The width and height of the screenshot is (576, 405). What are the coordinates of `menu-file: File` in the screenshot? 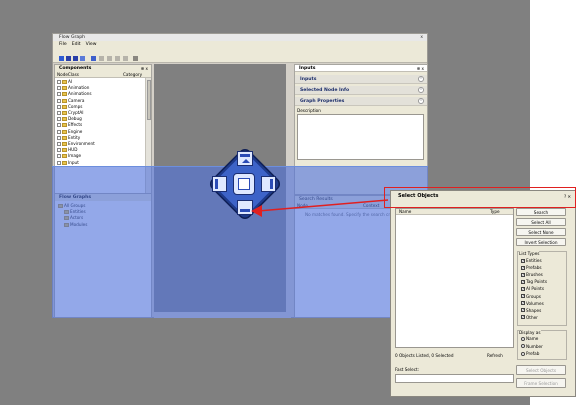 It's located at (63, 45).